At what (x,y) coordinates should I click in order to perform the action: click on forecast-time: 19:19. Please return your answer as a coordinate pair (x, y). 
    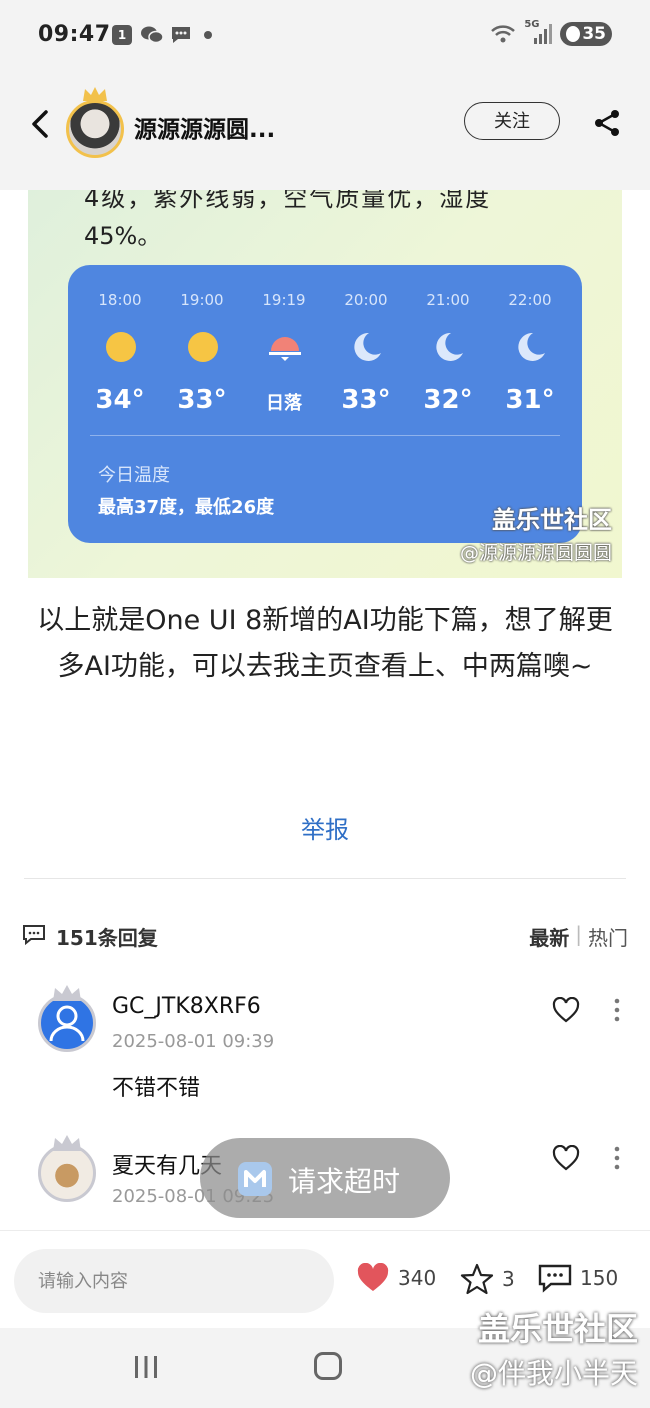
    Looking at the image, I should click on (284, 300).